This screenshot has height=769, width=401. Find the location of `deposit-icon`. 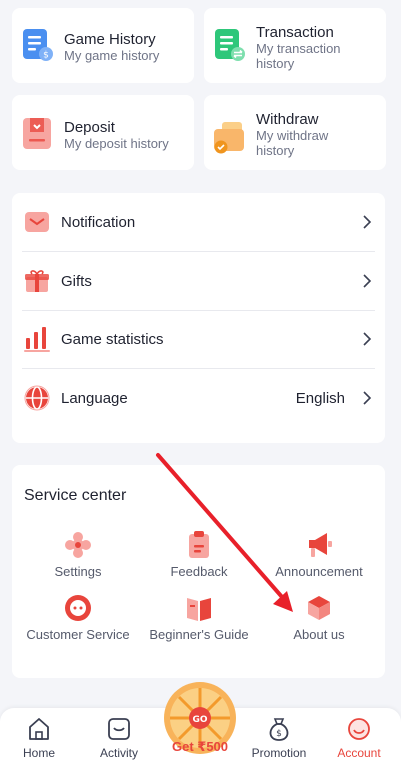

deposit-icon is located at coordinates (37, 133).